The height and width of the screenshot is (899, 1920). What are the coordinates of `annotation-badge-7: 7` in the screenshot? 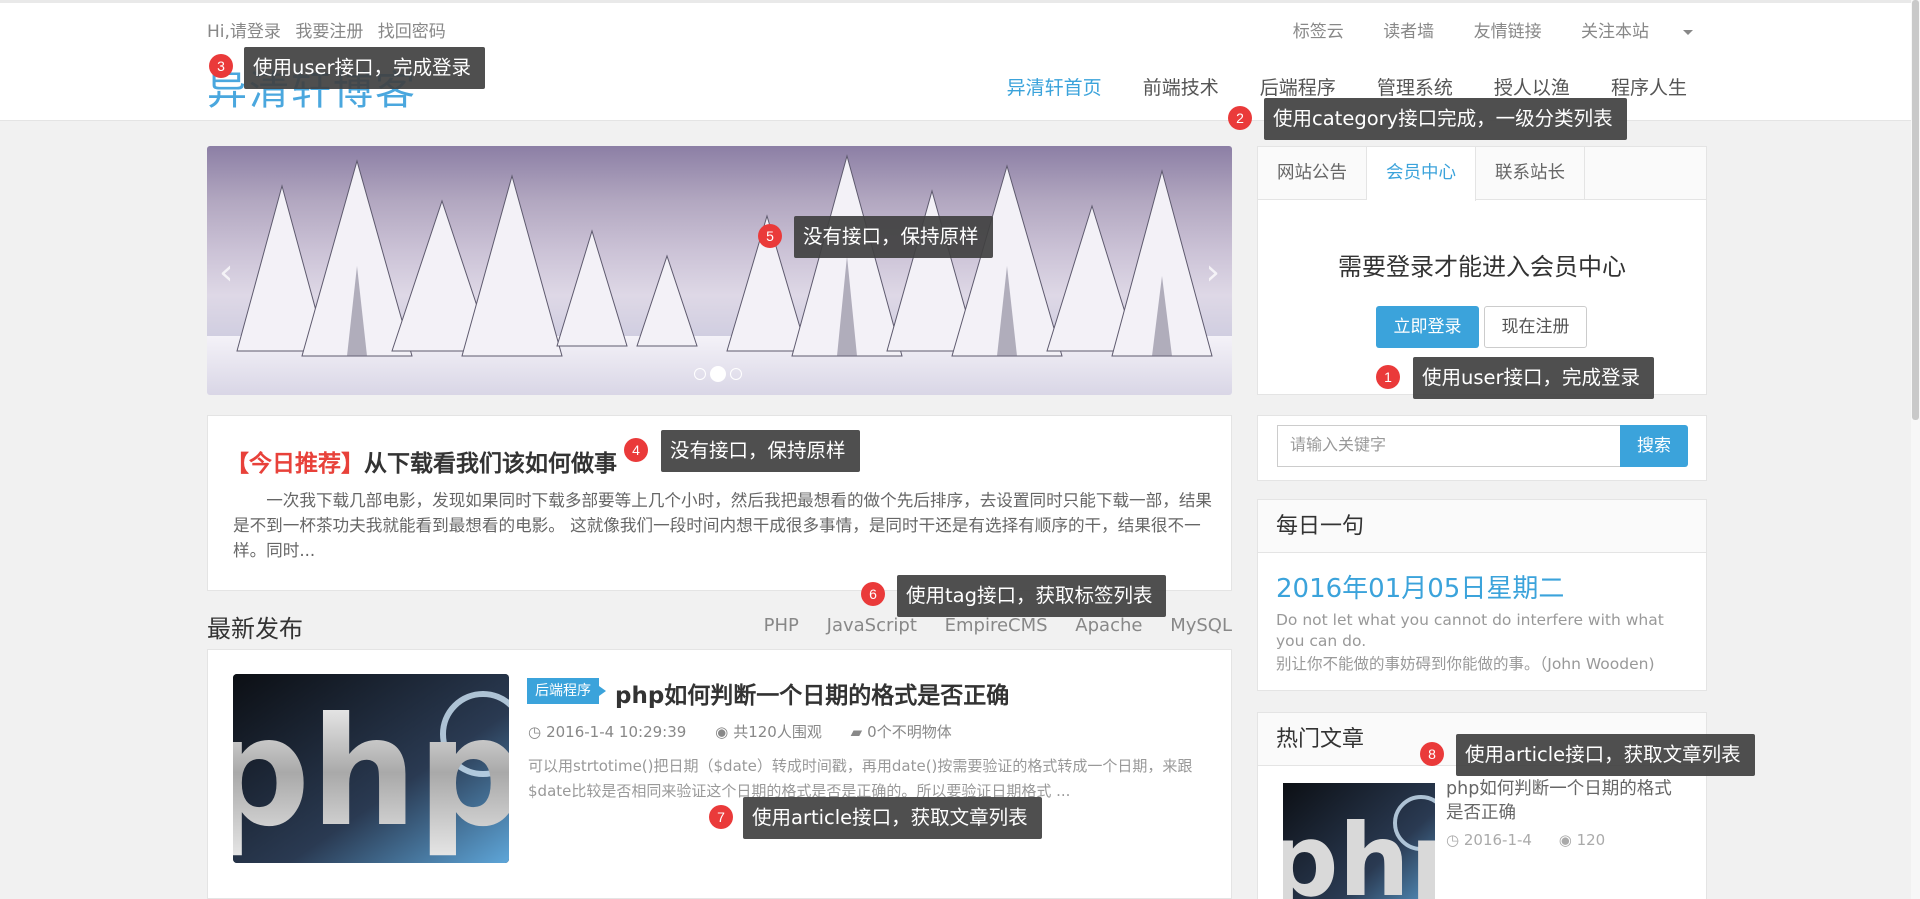 It's located at (721, 817).